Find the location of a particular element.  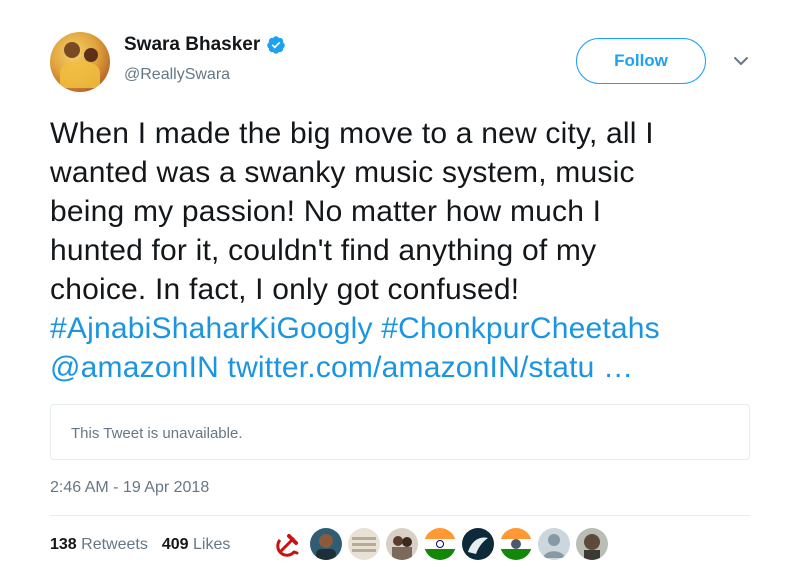

hashtag-link: #AjnabiShaharKiGoogly is located at coordinates (211, 328).